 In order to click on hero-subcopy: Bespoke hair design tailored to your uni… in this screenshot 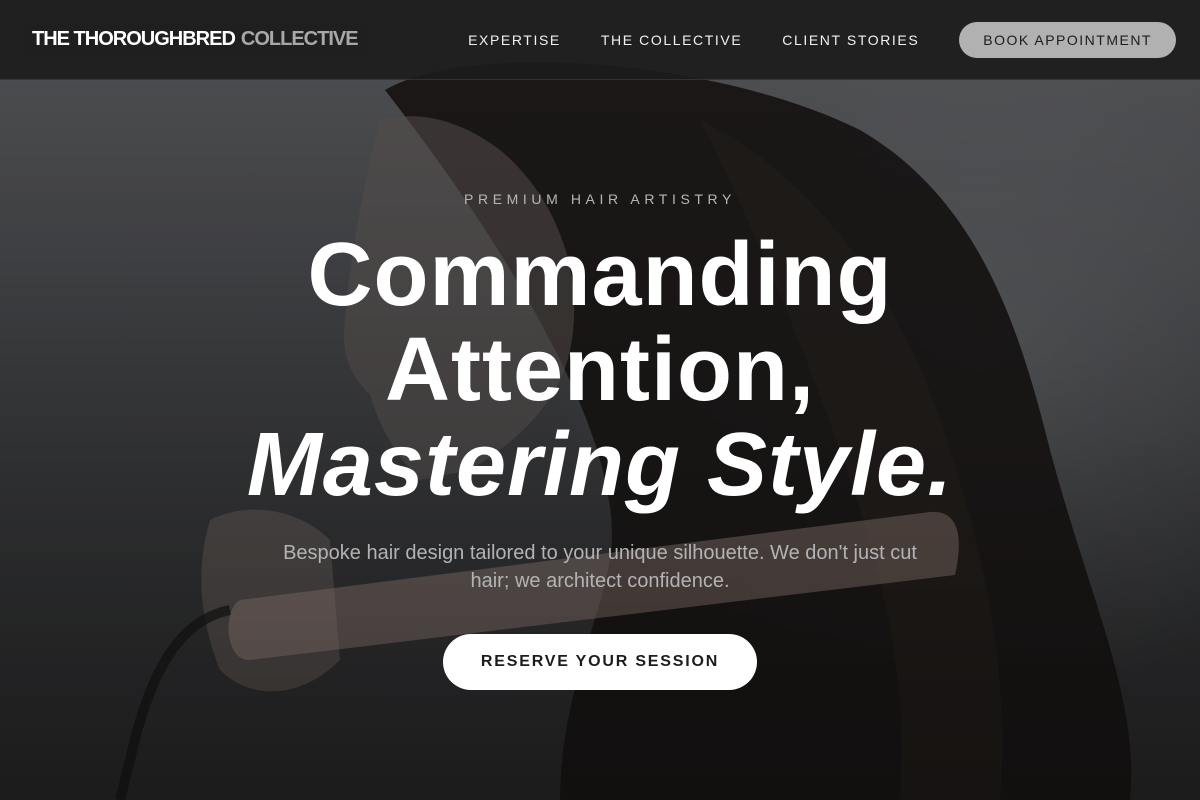, I will do `click(600, 567)`.